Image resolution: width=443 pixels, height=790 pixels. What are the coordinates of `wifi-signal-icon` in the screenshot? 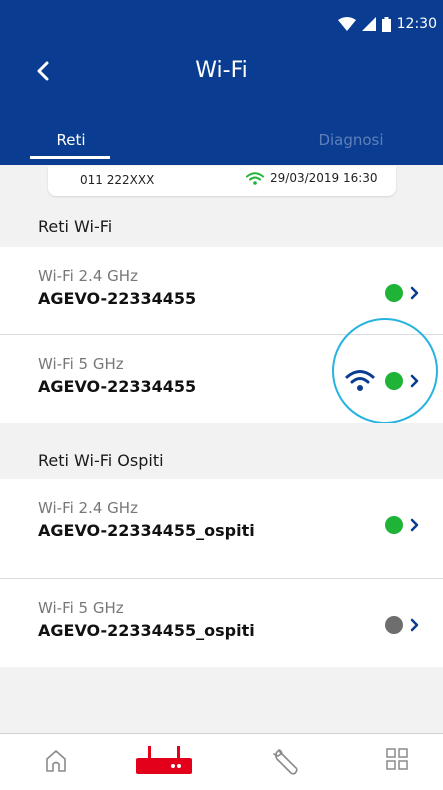 It's located at (346, 24).